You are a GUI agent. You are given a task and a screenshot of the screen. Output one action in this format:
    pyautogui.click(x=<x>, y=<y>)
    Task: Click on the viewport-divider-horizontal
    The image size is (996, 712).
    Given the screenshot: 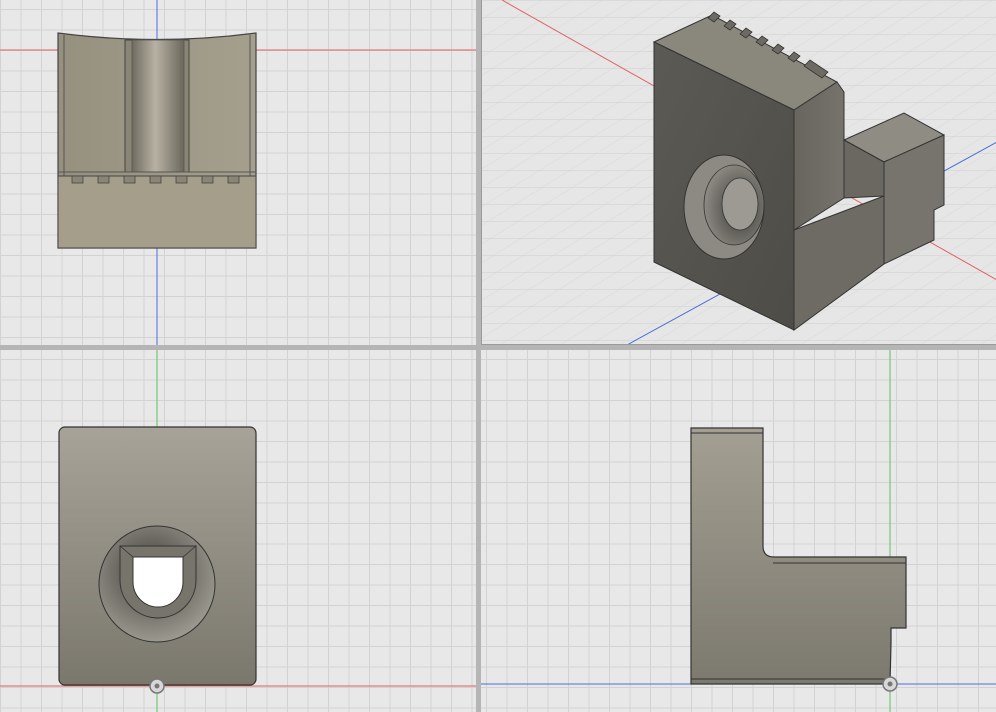 What is the action you would take?
    pyautogui.click(x=498, y=347)
    